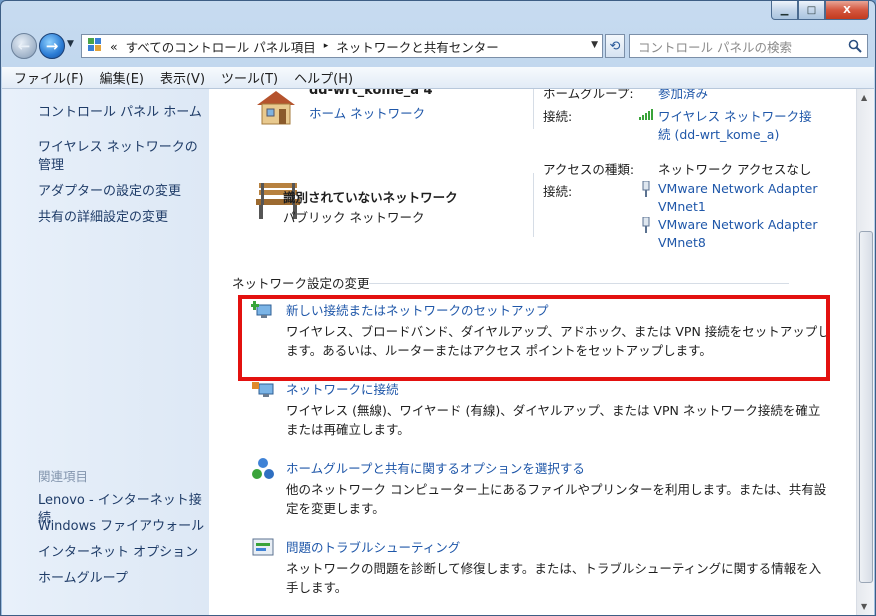  Describe the element at coordinates (683, 95) in the screenshot. I see `homegroup-status-link: 参加済み` at that location.